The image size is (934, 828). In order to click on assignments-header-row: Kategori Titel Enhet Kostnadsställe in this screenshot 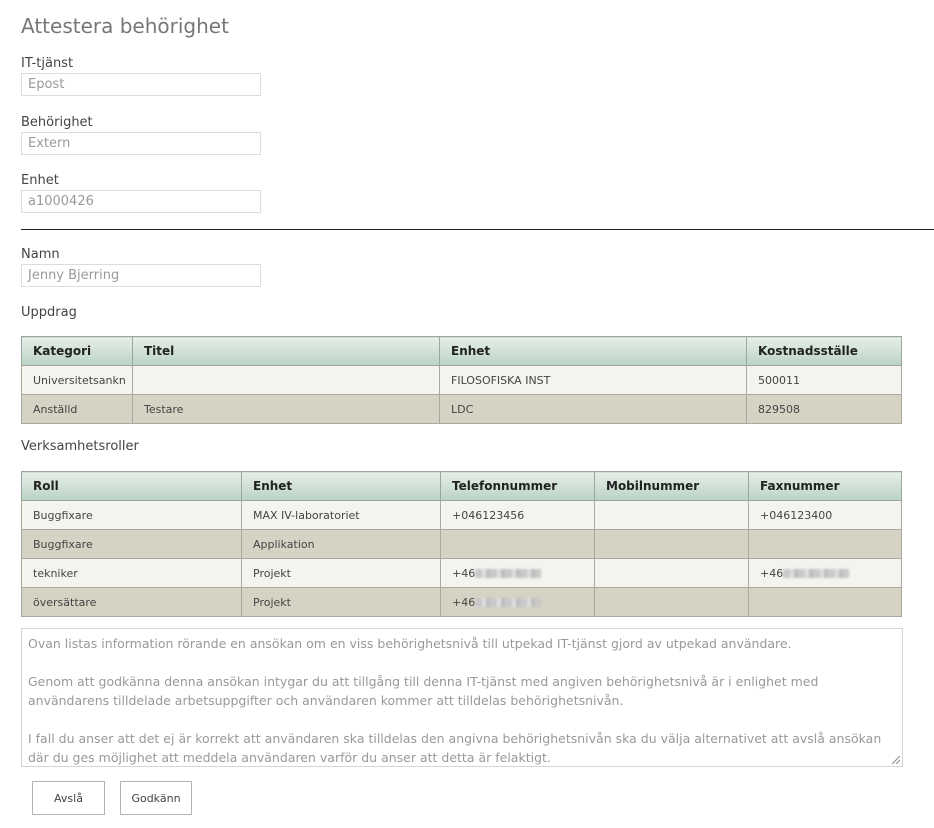, I will do `click(461, 351)`.